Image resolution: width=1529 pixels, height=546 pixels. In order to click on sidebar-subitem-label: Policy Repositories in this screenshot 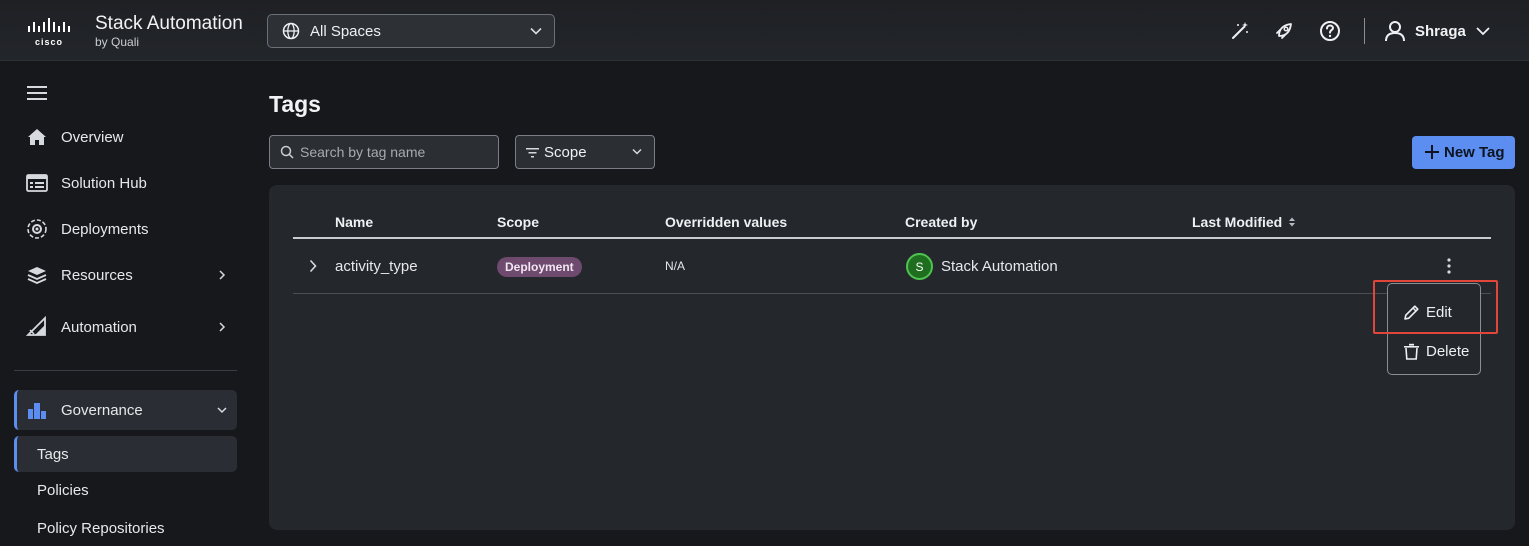, I will do `click(101, 528)`.